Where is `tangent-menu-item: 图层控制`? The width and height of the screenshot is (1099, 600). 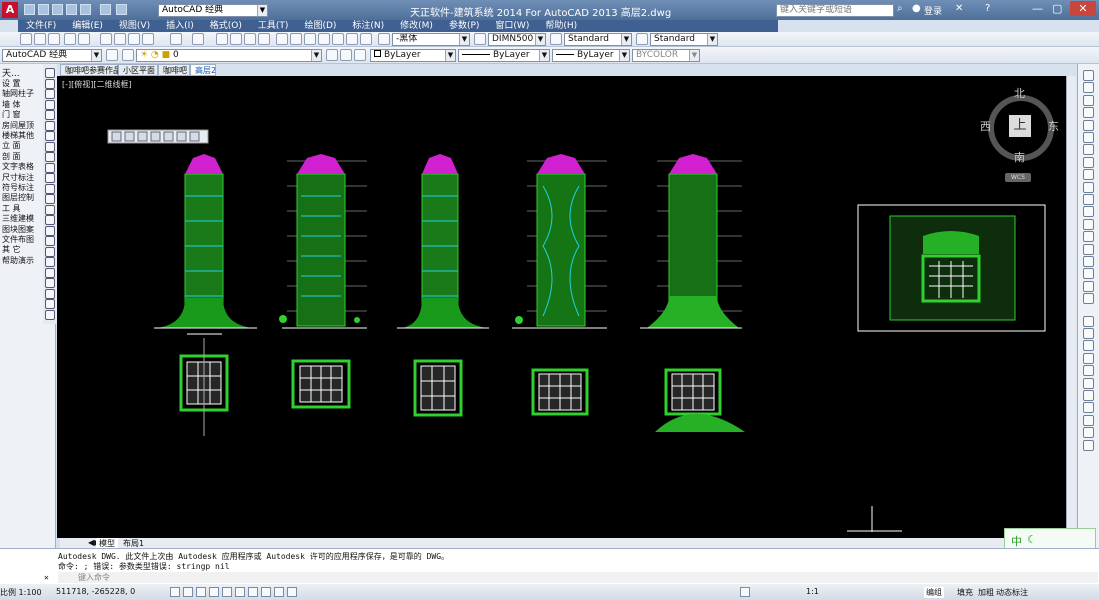
tangent-menu-item: 图层控制 is located at coordinates (22, 197).